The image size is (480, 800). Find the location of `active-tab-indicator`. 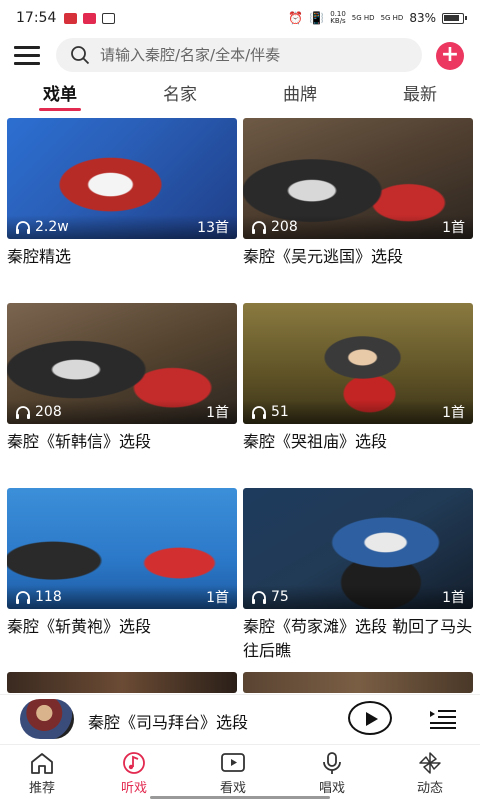

active-tab-indicator is located at coordinates (60, 109).